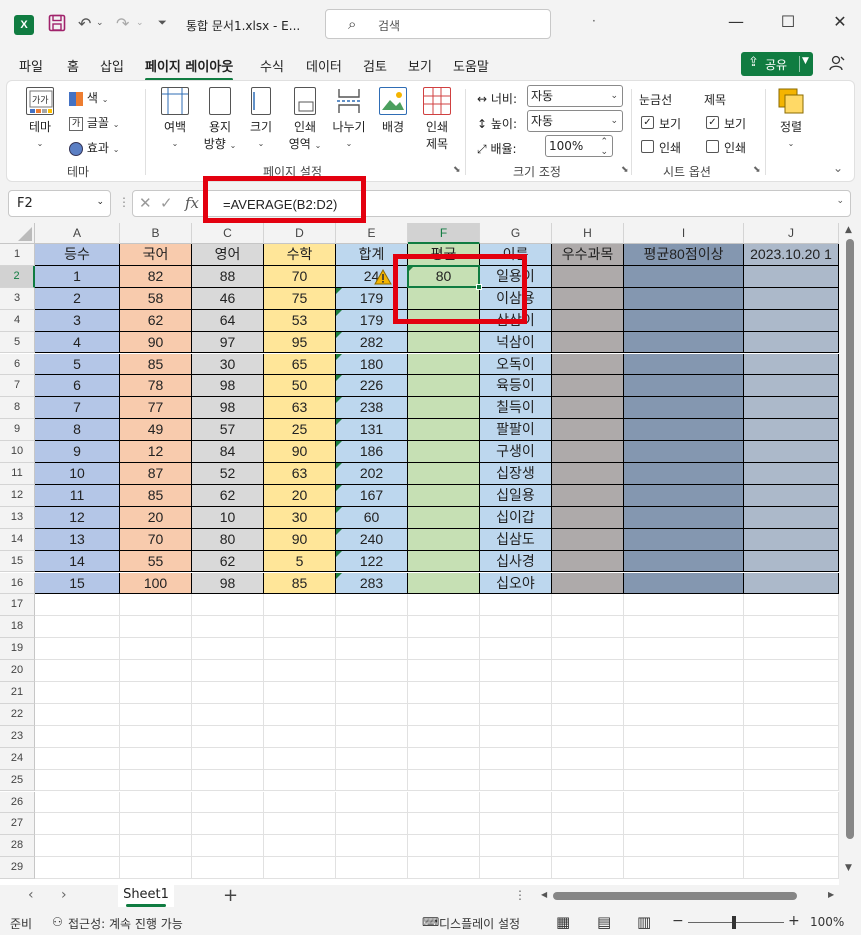 This screenshot has height=935, width=861. I want to click on data-cell-h8, so click(588, 408).